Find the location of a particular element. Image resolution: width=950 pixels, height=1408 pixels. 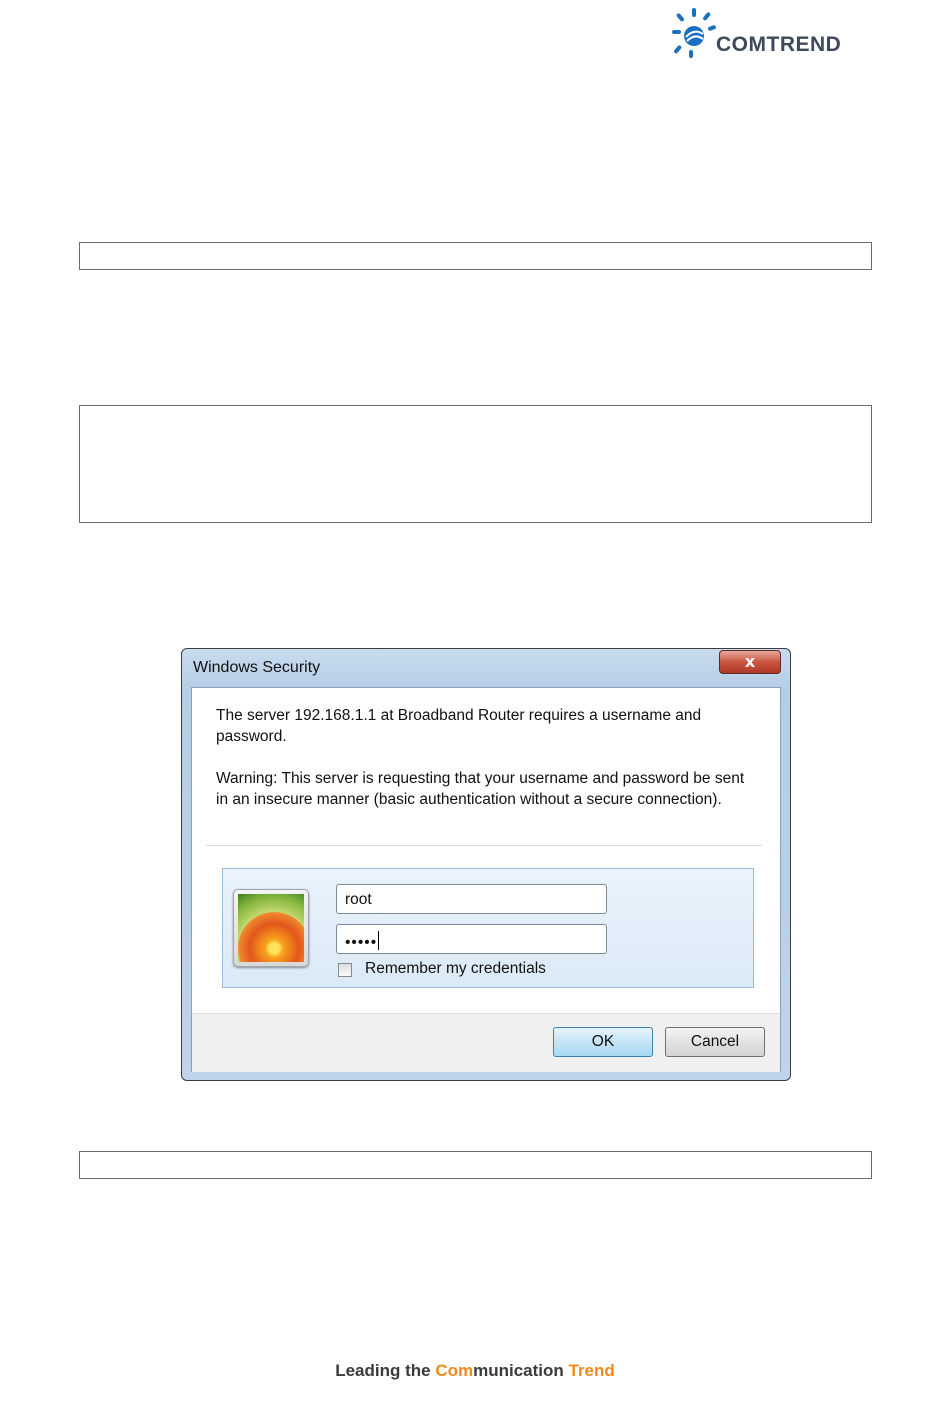

user-avatar is located at coordinates (271, 928).